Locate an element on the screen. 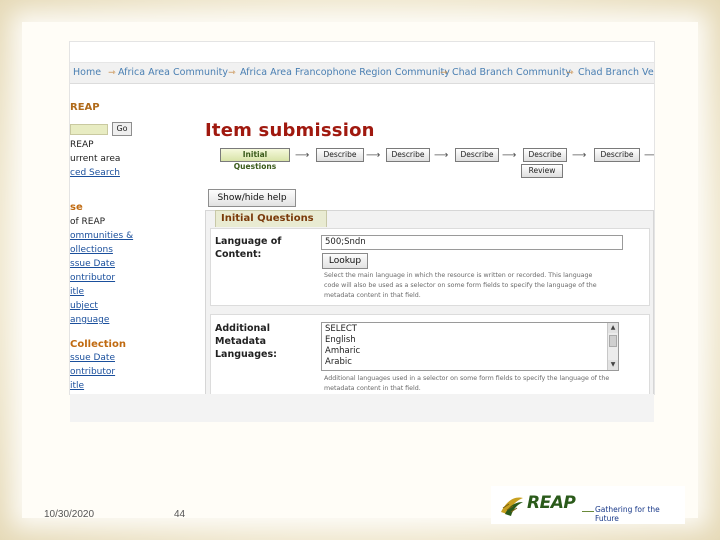  reap-logo-icon is located at coordinates (512, 506).